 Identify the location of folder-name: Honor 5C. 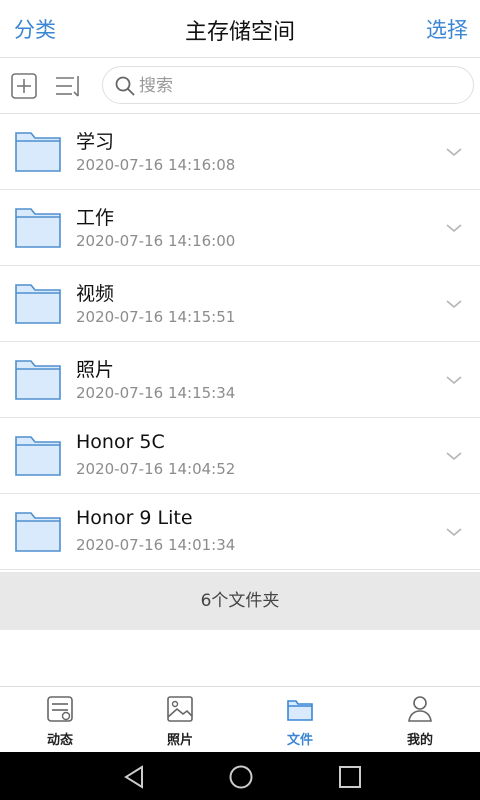
(120, 442).